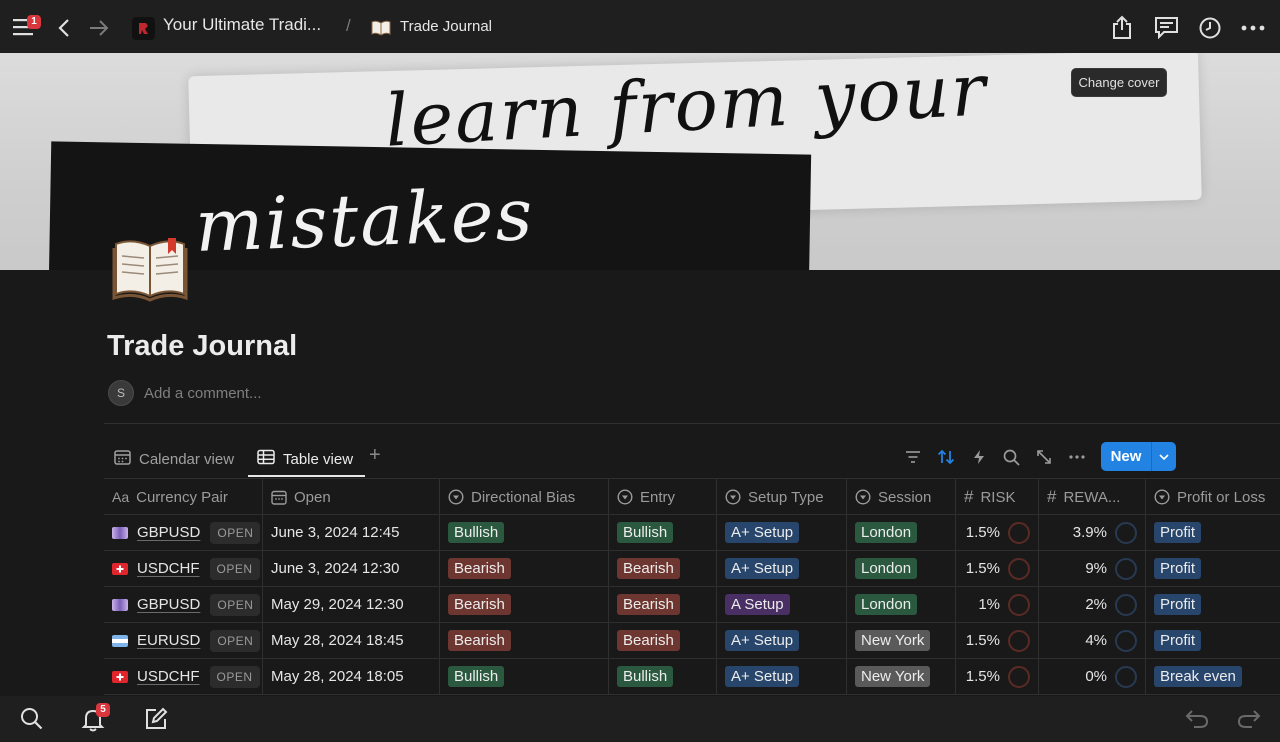  Describe the element at coordinates (979, 457) in the screenshot. I see `automation-icon` at that location.